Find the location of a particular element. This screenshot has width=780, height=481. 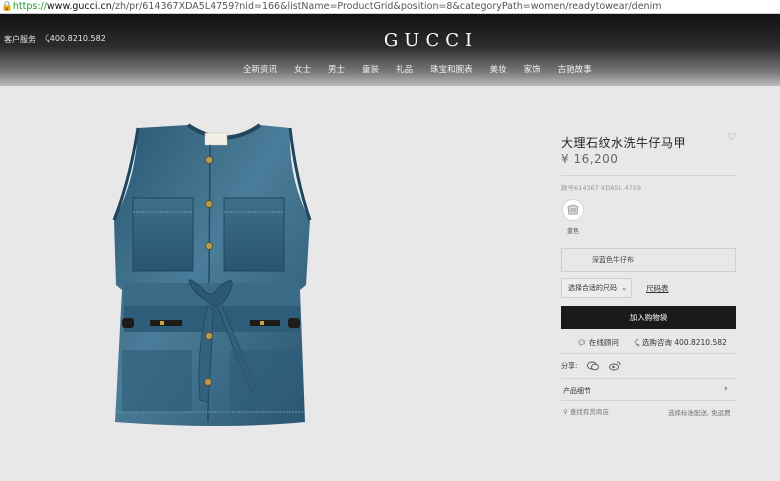

material-option: 深蓝色牛仔布 is located at coordinates (648, 260).